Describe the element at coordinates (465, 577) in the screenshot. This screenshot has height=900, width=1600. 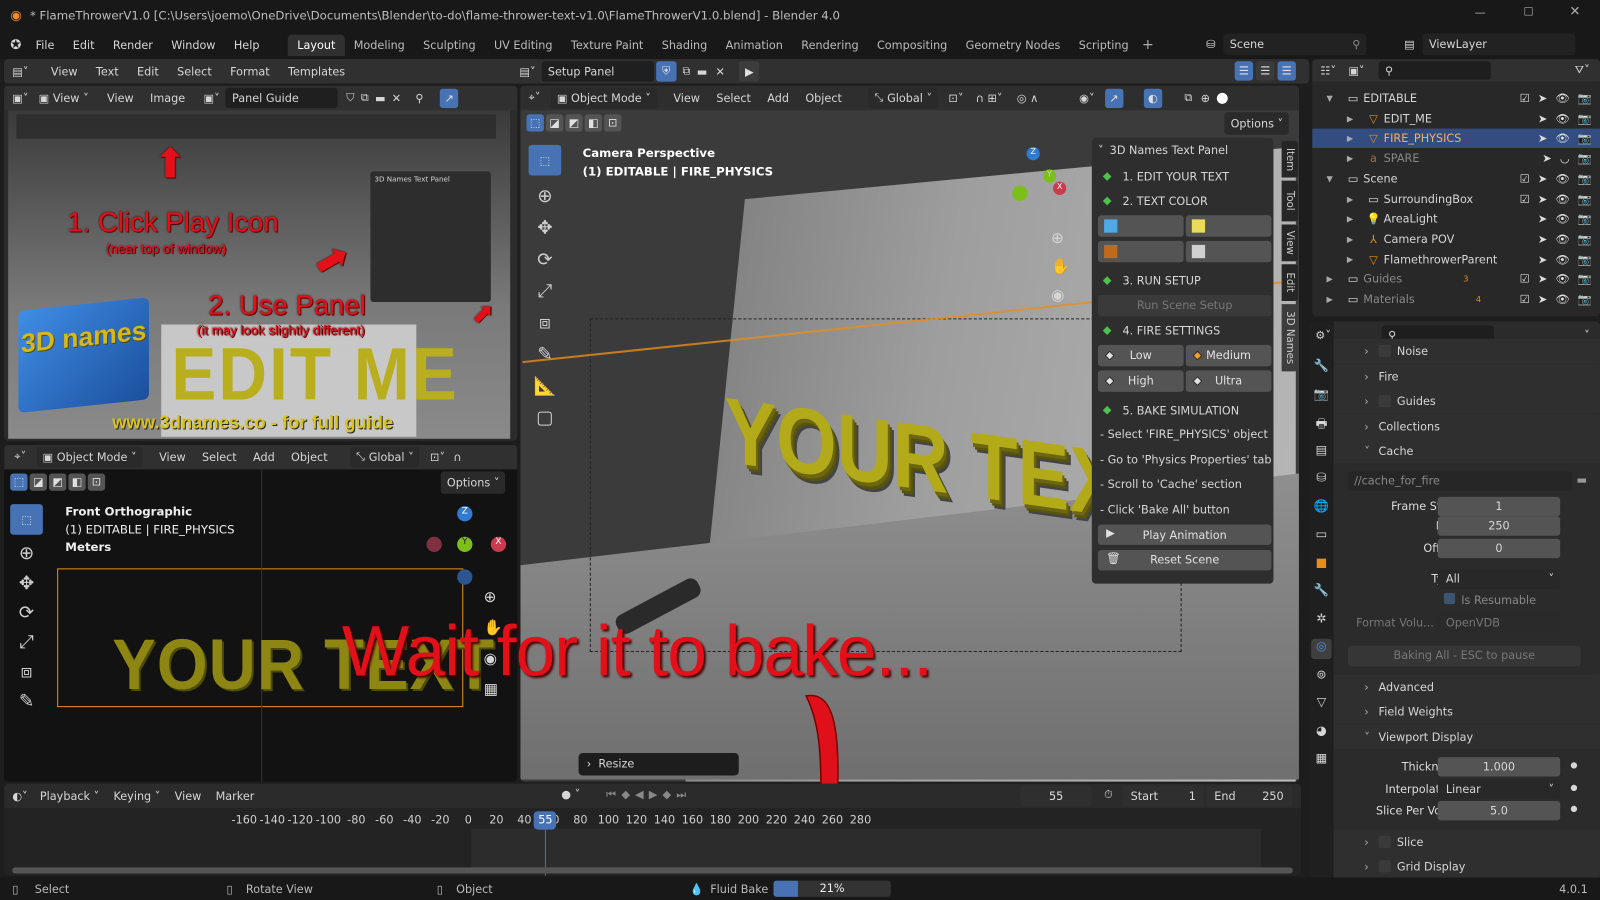
I see `gizmo-neg-z-axis` at that location.